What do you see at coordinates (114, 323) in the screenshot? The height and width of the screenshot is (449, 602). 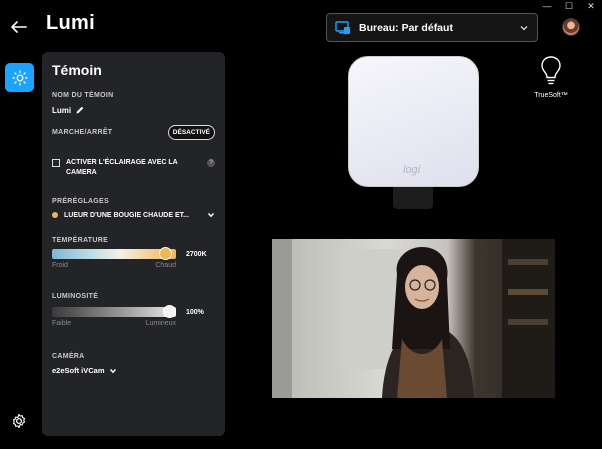 I see `brightness-range-labels: Faible Lumineux` at bounding box center [114, 323].